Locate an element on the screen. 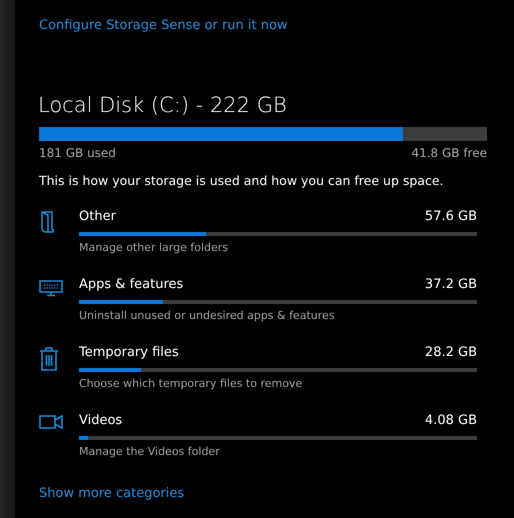  category-name: Other is located at coordinates (97, 217).